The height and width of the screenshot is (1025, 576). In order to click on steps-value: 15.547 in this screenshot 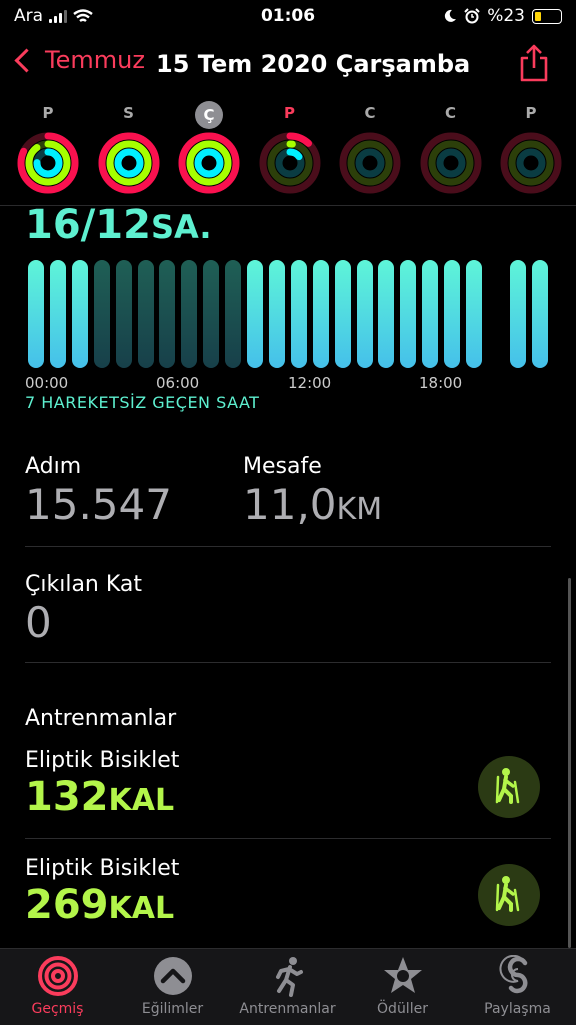, I will do `click(98, 504)`.